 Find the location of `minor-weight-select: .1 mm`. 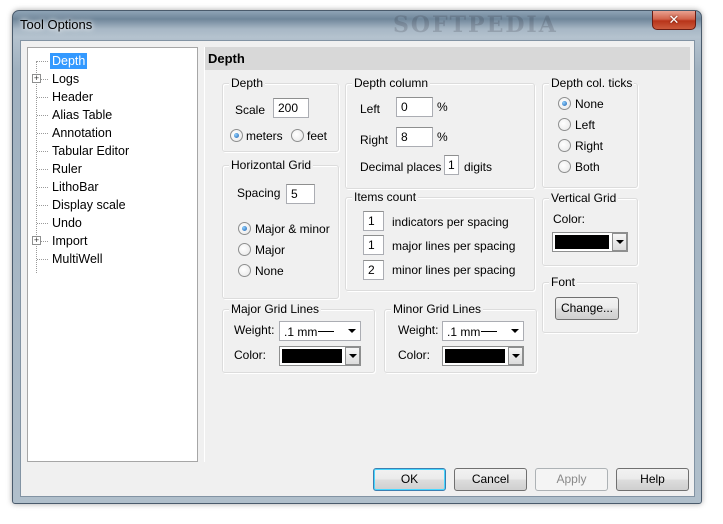

minor-weight-select: .1 mm is located at coordinates (483, 331).